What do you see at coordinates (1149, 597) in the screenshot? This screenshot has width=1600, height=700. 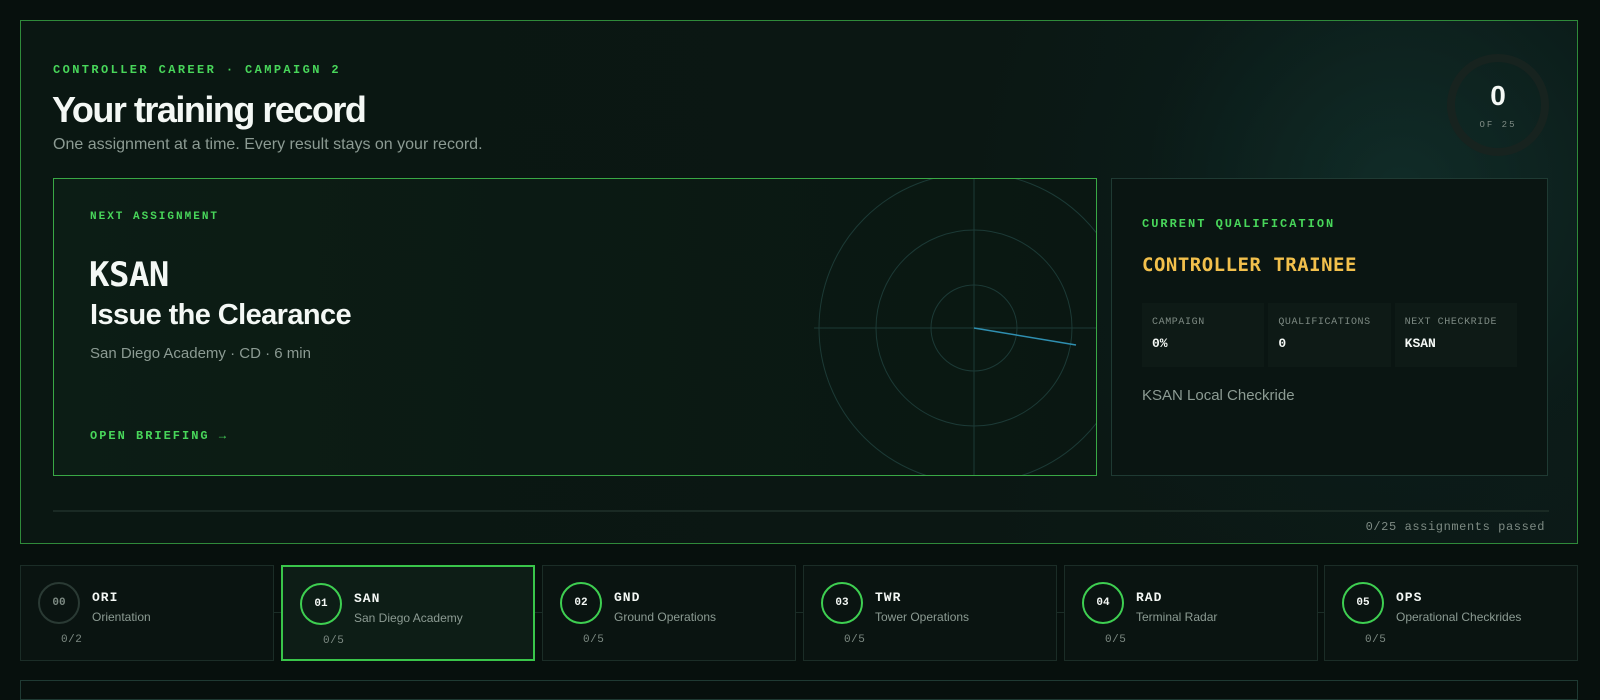 I see `module-code: RAD` at bounding box center [1149, 597].